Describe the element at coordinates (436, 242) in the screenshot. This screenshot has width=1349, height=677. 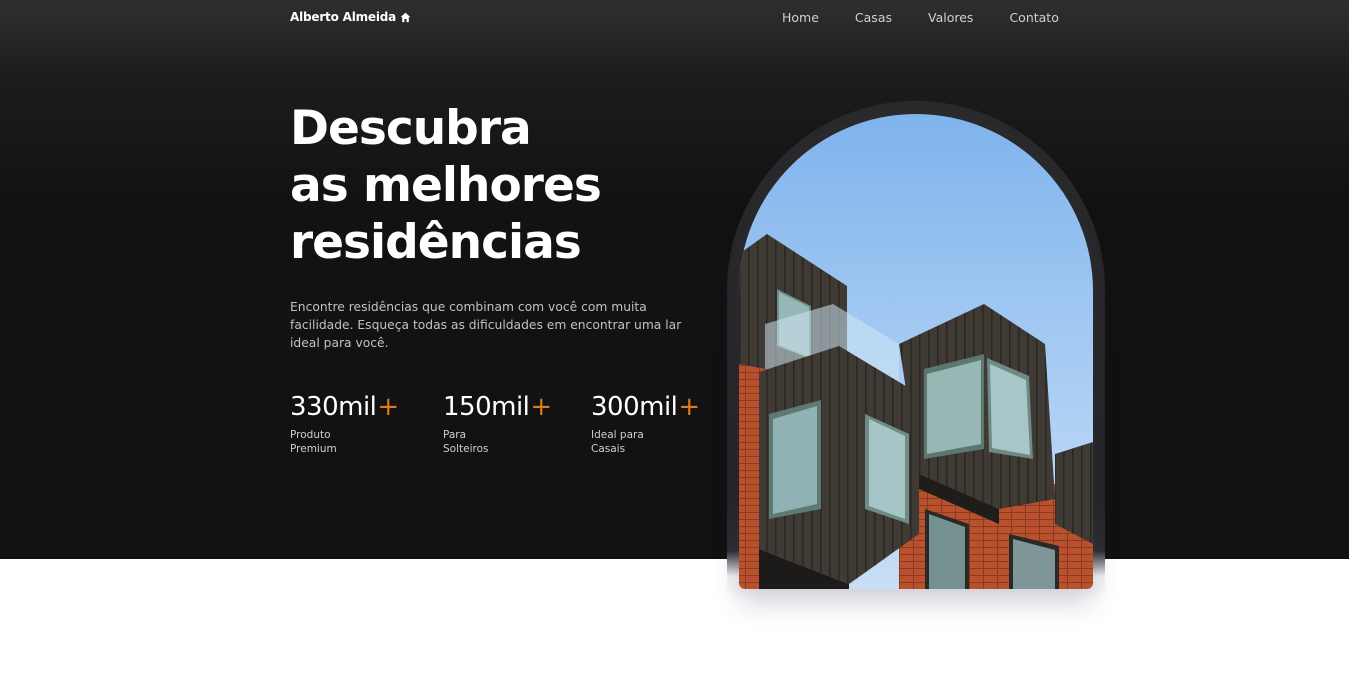
I see `headline-line: residências` at that location.